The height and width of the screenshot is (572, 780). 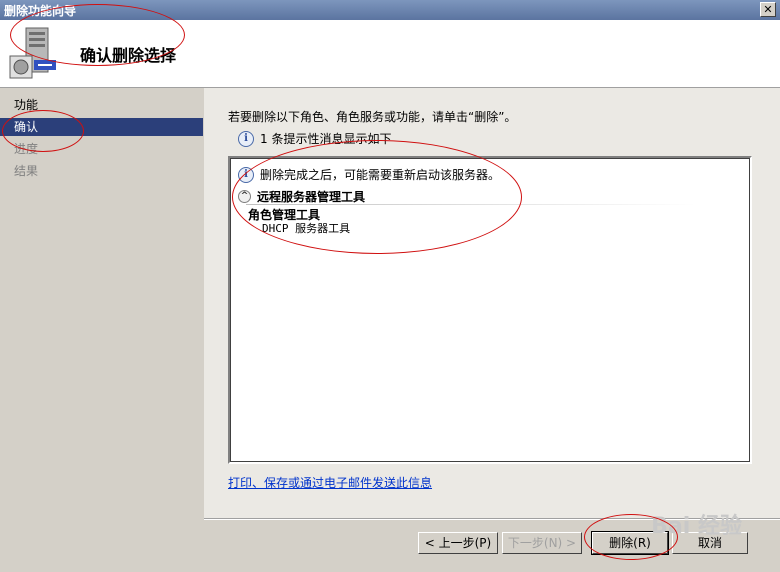 What do you see at coordinates (372, 117) in the screenshot?
I see `instruction-text: 若要删除以下角色、角色服务或功能，请单击“删除”。` at bounding box center [372, 117].